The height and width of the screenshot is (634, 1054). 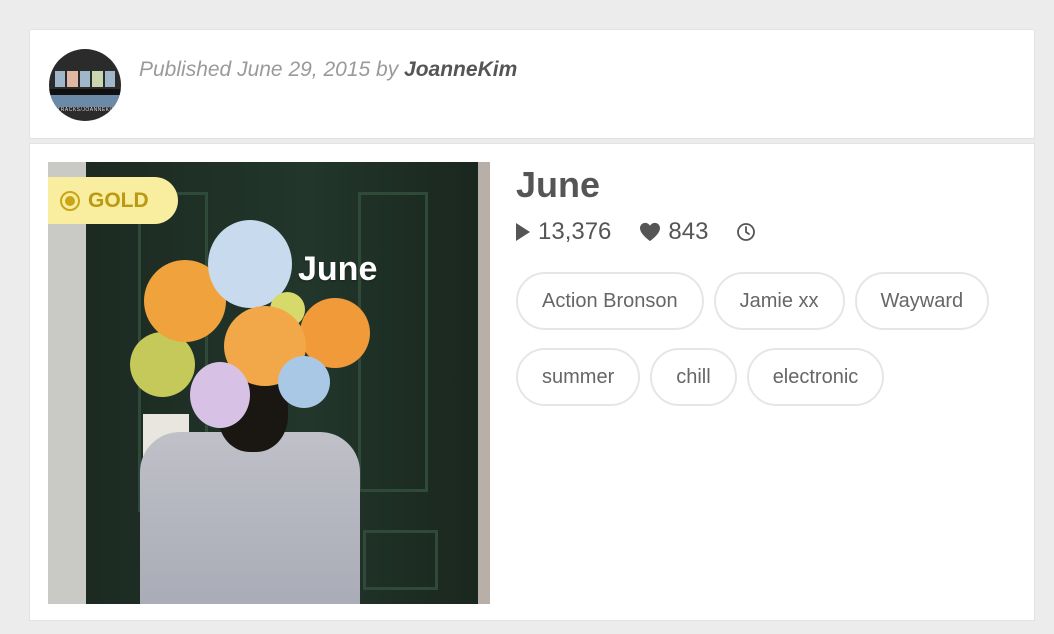 I want to click on avatar-lower, so click(x=85, y=101).